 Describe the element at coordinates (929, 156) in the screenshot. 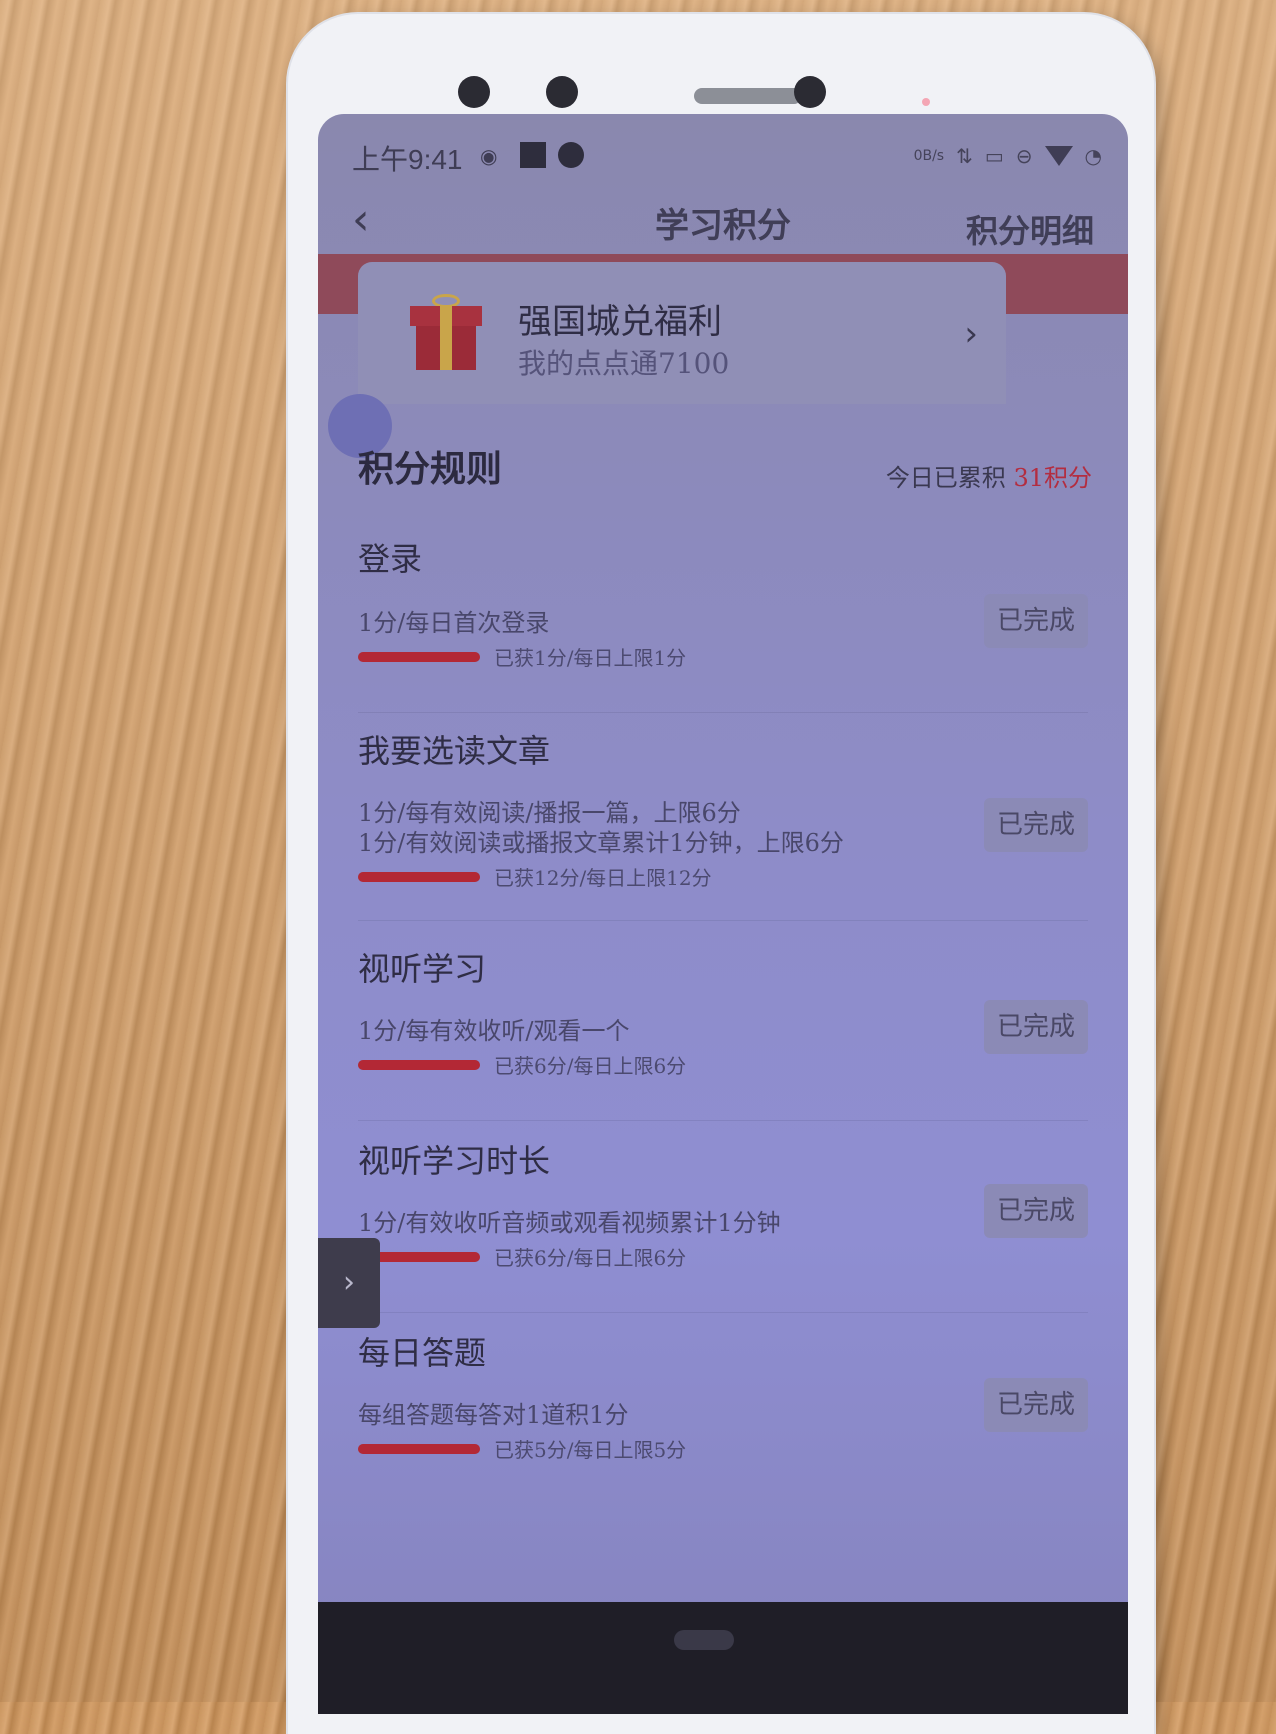

I see `network-speed: 0B/s` at that location.